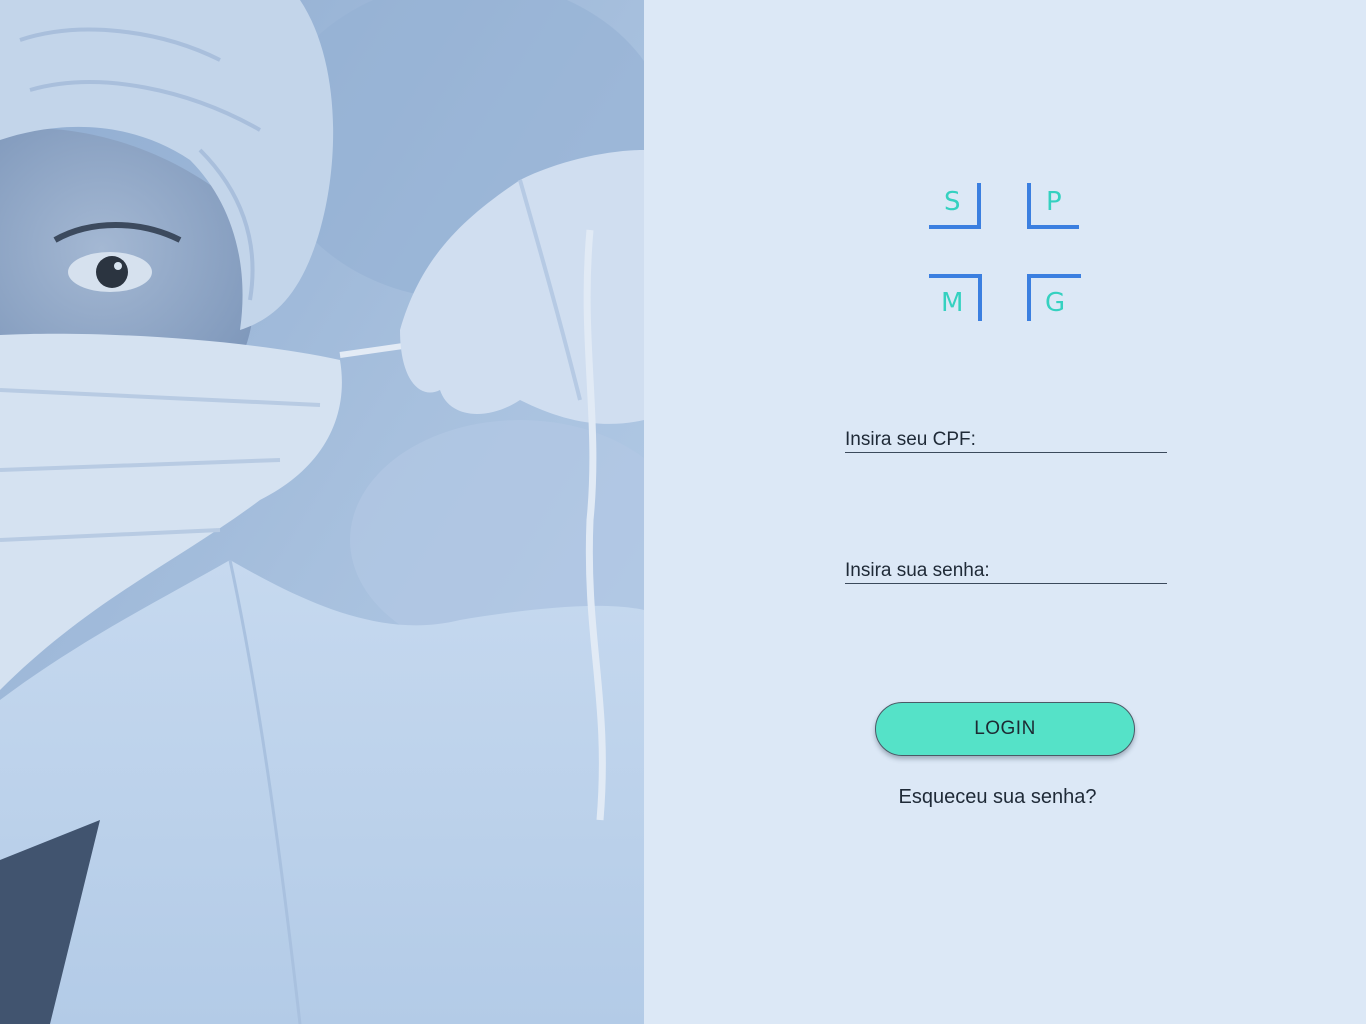  What do you see at coordinates (917, 570) in the screenshot?
I see `password-label: Insira sua senha:` at bounding box center [917, 570].